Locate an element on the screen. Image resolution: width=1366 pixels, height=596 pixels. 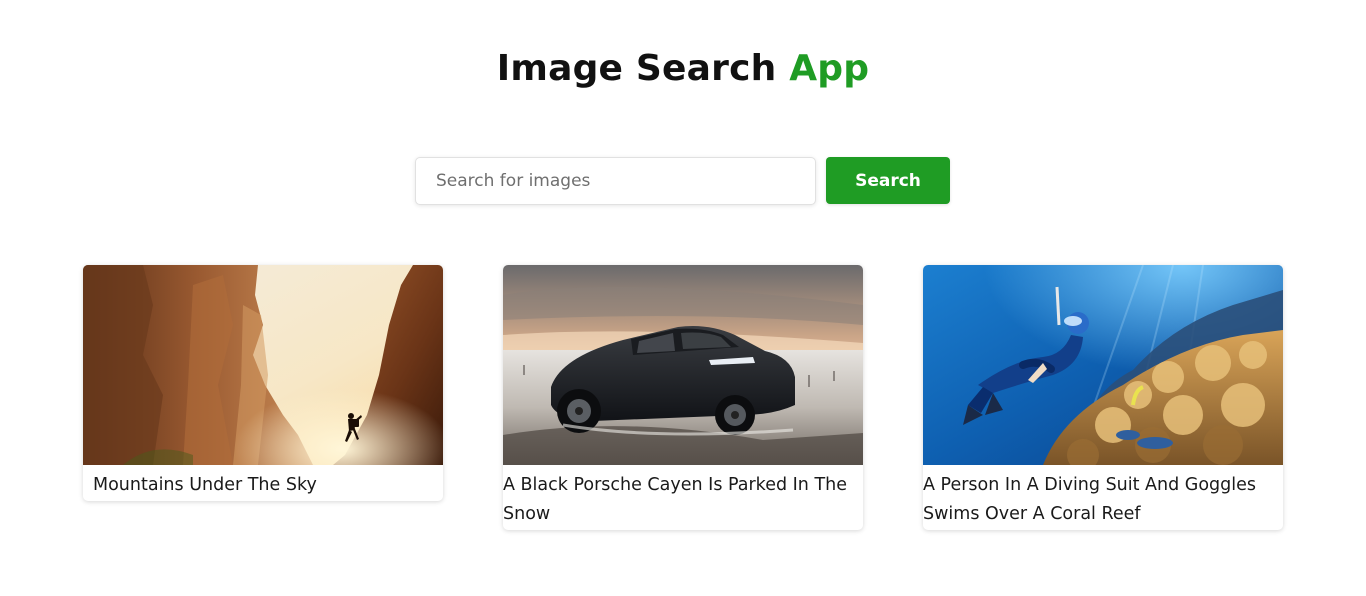
search-input is located at coordinates (615, 181).